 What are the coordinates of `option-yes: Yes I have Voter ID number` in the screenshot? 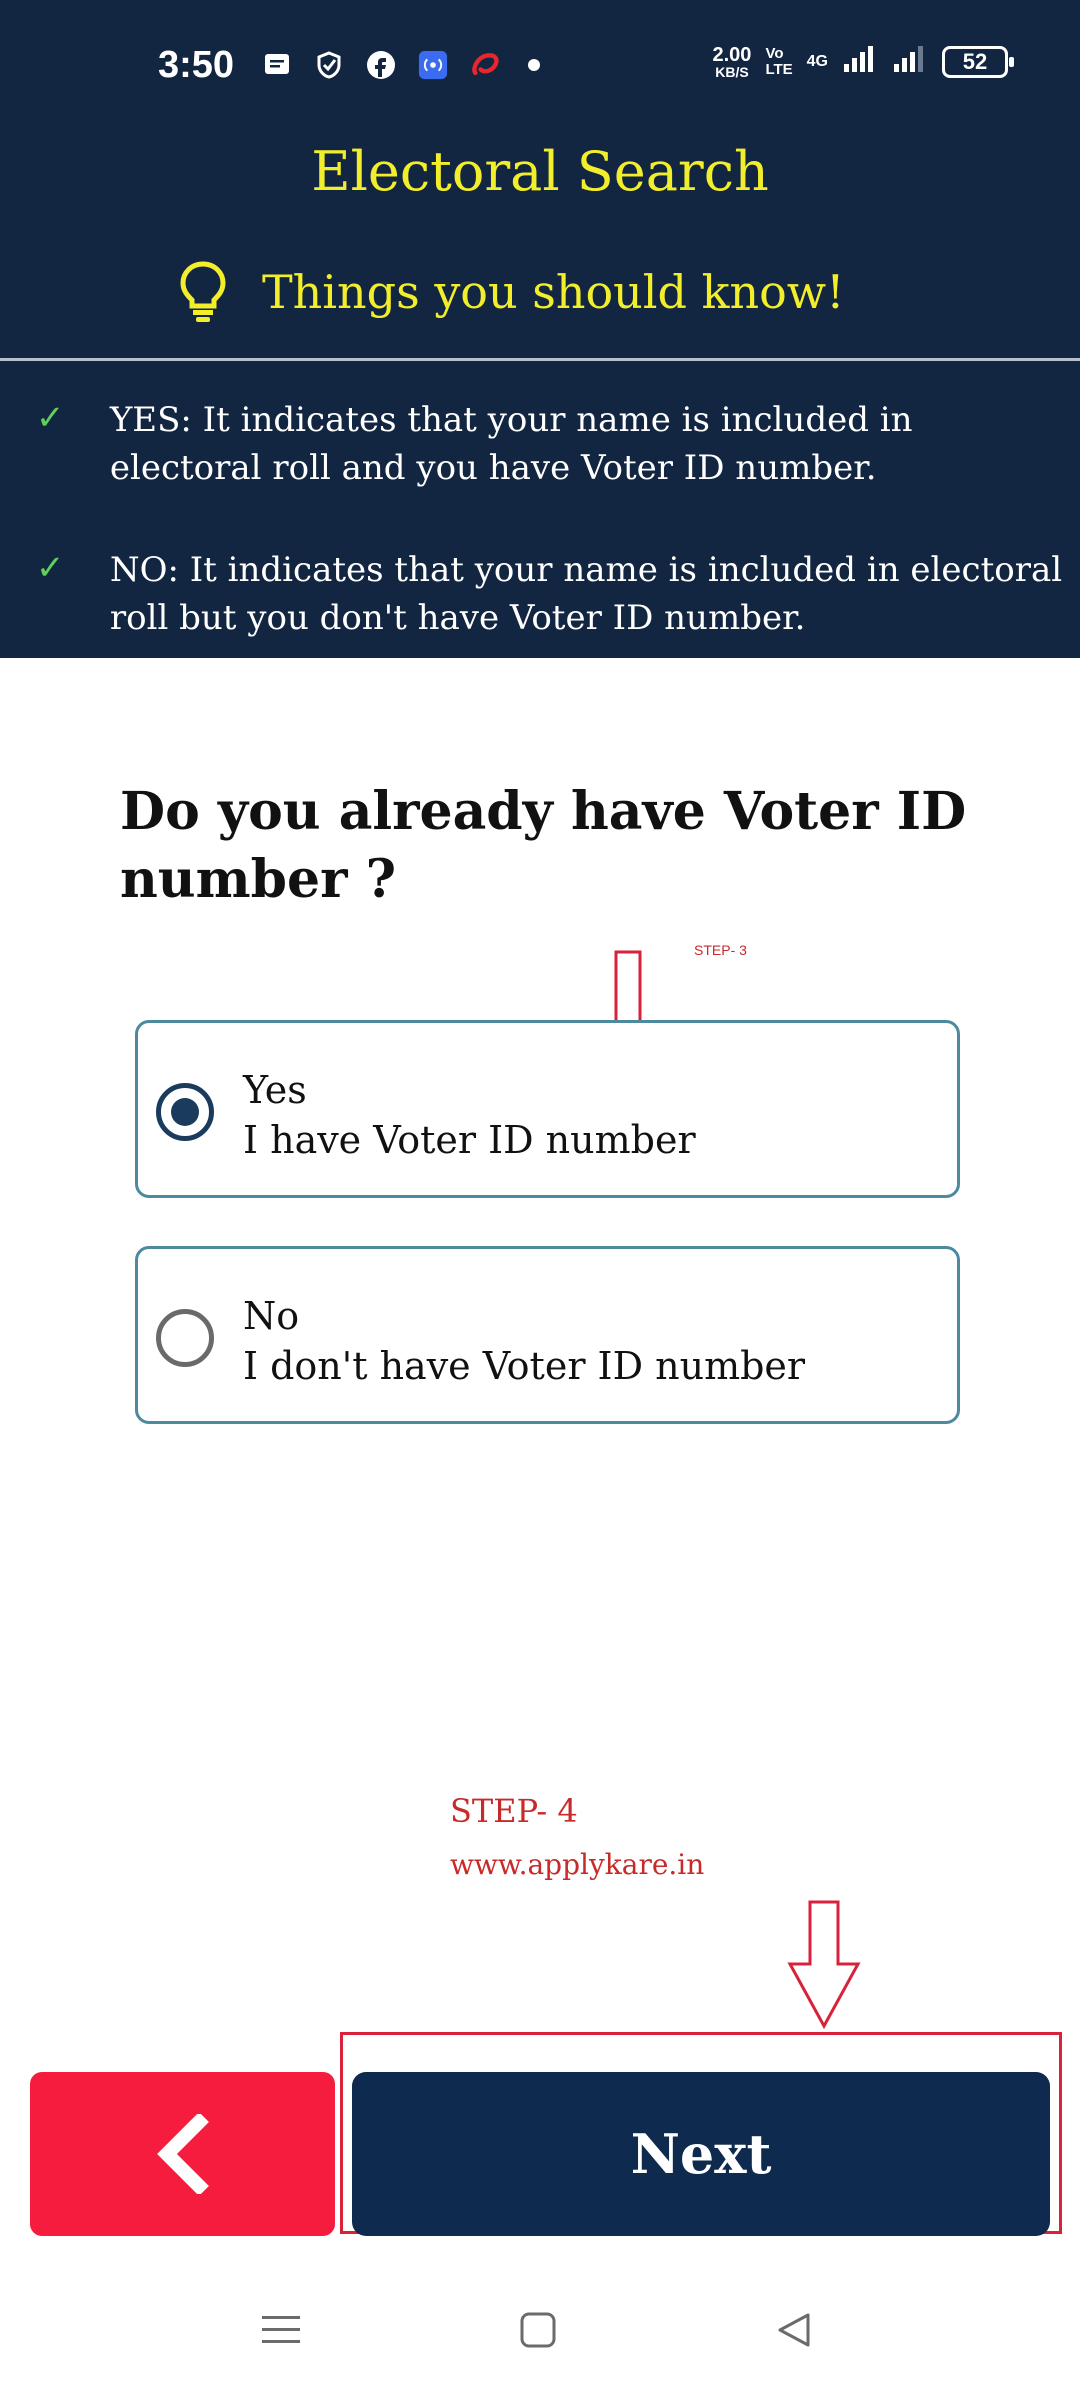 It's located at (547, 1109).